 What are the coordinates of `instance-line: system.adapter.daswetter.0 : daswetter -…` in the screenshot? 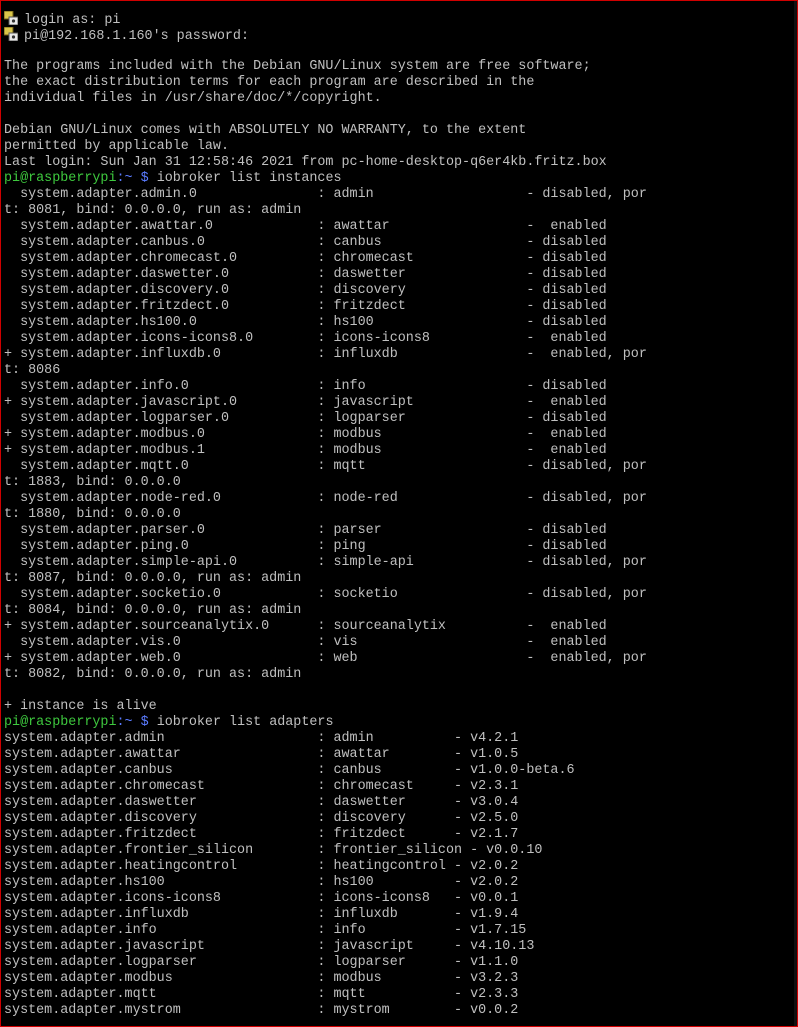 It's located at (305, 274).